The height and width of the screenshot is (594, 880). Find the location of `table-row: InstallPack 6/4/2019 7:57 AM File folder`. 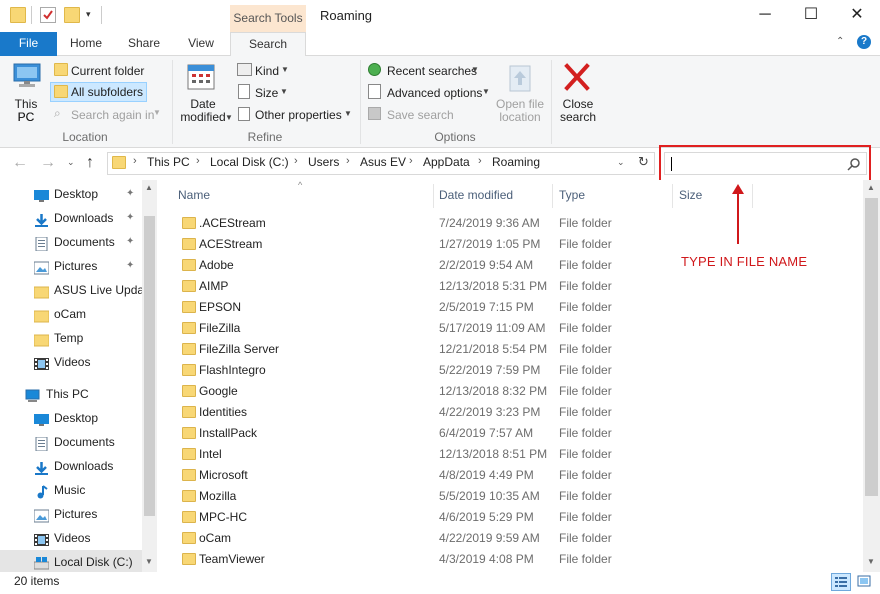

table-row: InstallPack 6/4/2019 7:57 AM File folder is located at coordinates (516, 433).